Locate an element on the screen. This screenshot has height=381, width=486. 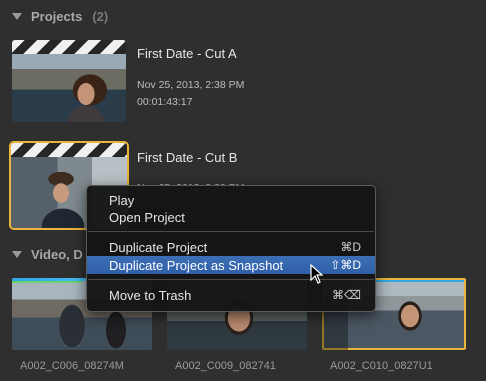
menu-item-open-project: Open Project is located at coordinates (231, 217).